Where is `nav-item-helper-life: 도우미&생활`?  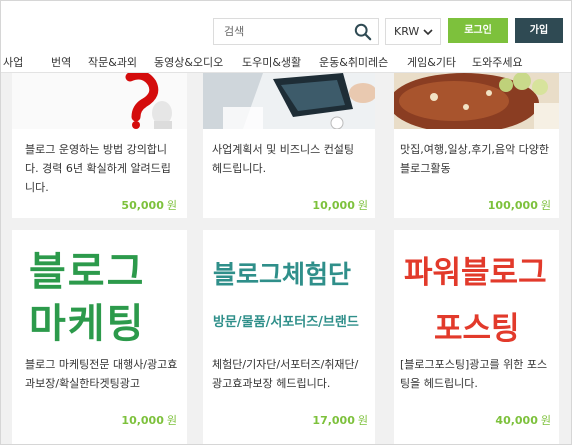
nav-item-helper-life: 도우미&생활 is located at coordinates (271, 62).